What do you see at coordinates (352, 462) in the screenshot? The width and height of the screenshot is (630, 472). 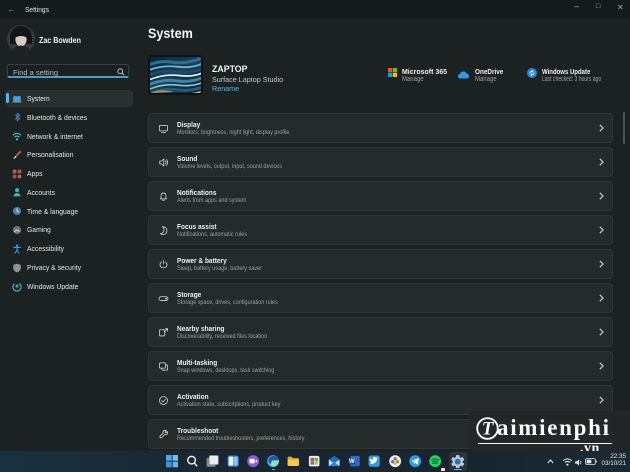 I see `svg-text: W` at bounding box center [352, 462].